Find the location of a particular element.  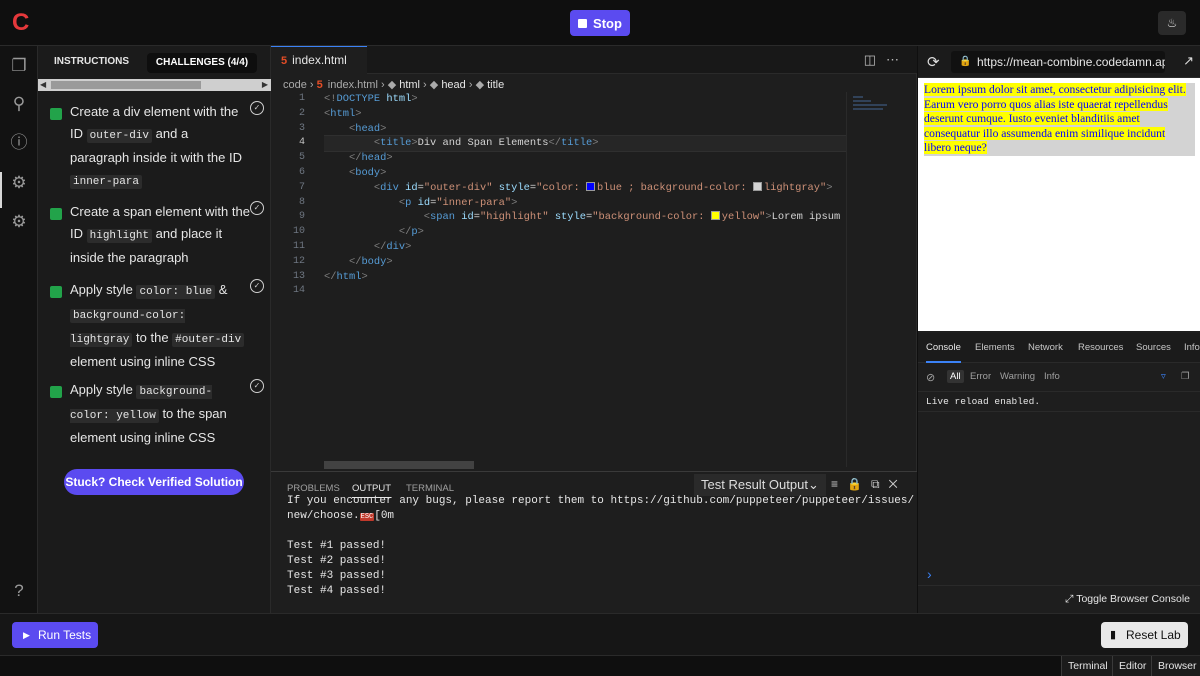

search-icon: ⚲ is located at coordinates (19, 104).